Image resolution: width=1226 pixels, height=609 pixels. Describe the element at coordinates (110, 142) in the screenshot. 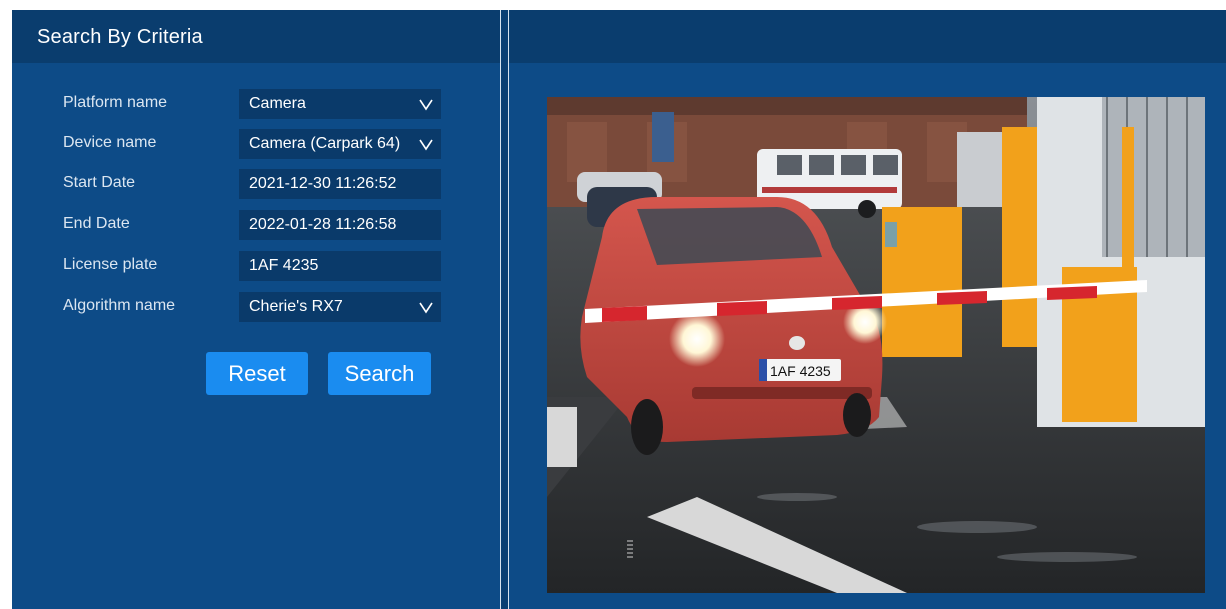

I see `device-name-label: Device name` at that location.